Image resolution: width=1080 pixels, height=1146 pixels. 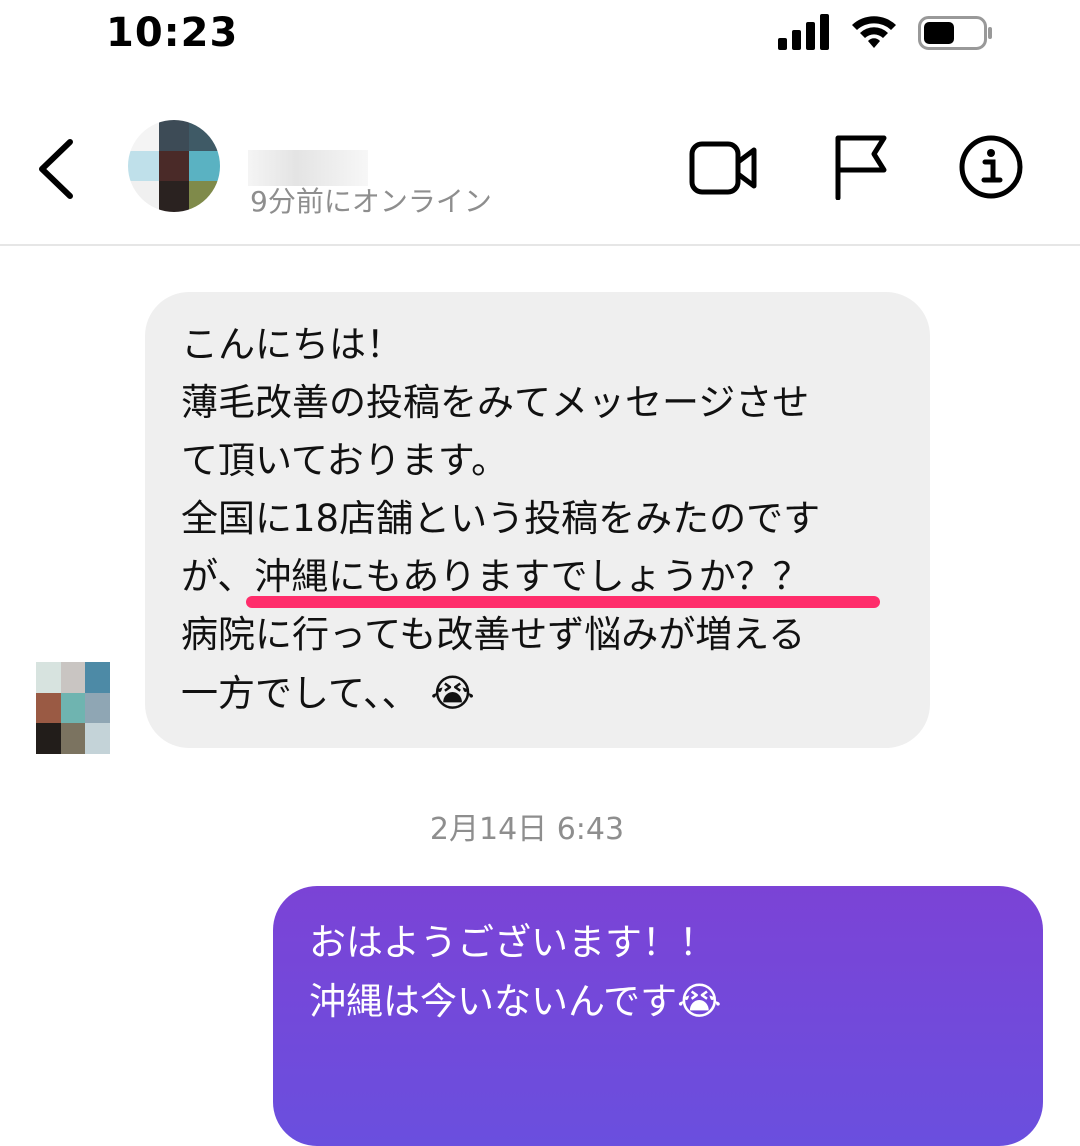 What do you see at coordinates (172, 33) in the screenshot?
I see `status-time: 10:23` at bounding box center [172, 33].